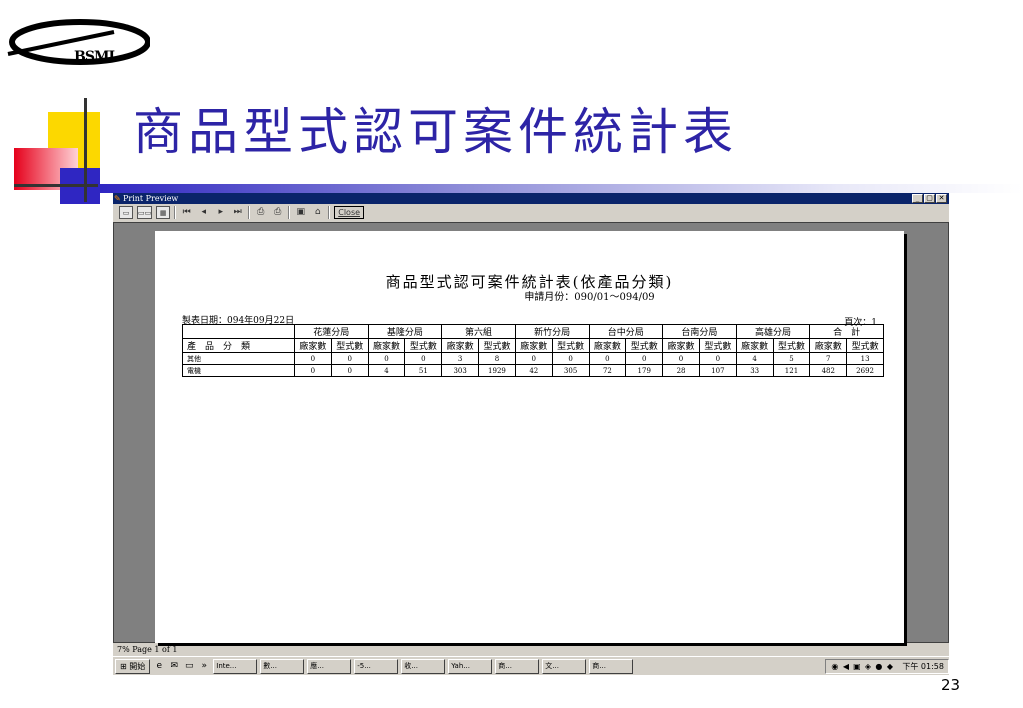  I want to click on window-titlebar: ✎ Print Preview _ ▢ ✕, so click(531, 198).